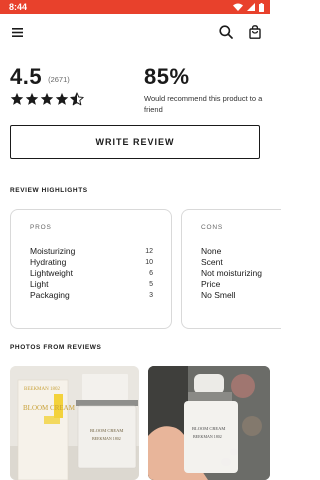  Describe the element at coordinates (151, 295) in the screenshot. I see `pros-item-count: 3` at that location.